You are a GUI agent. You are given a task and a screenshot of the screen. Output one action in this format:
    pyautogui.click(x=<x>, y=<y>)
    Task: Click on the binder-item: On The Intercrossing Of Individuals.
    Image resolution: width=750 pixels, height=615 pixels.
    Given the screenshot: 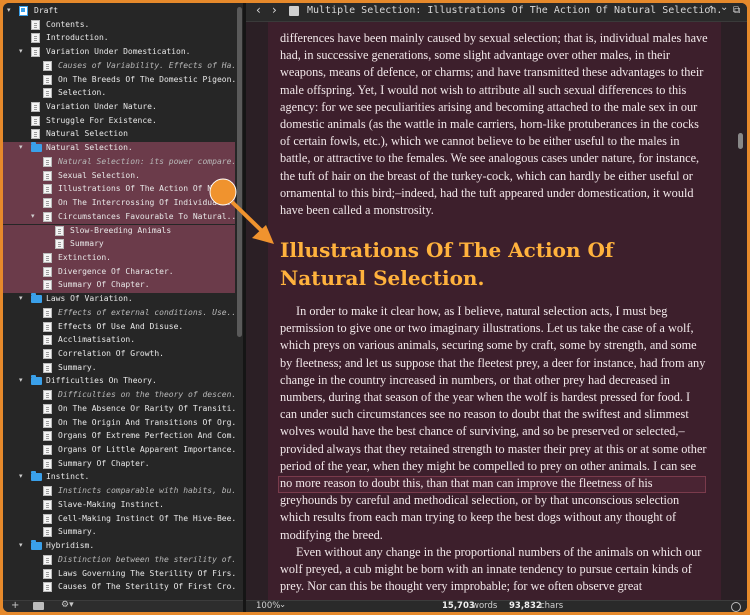 What is the action you would take?
    pyautogui.click(x=119, y=204)
    